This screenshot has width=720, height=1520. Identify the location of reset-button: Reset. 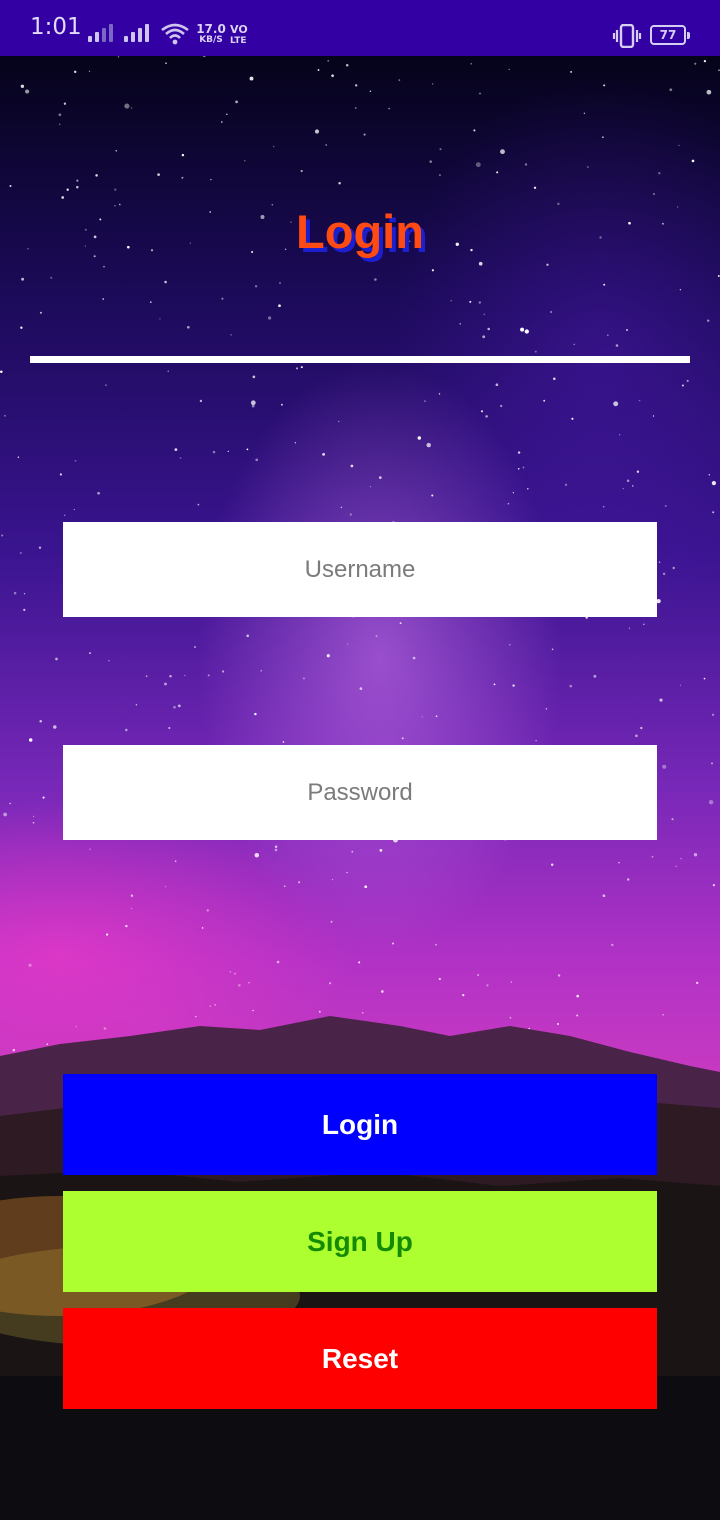
(360, 1358).